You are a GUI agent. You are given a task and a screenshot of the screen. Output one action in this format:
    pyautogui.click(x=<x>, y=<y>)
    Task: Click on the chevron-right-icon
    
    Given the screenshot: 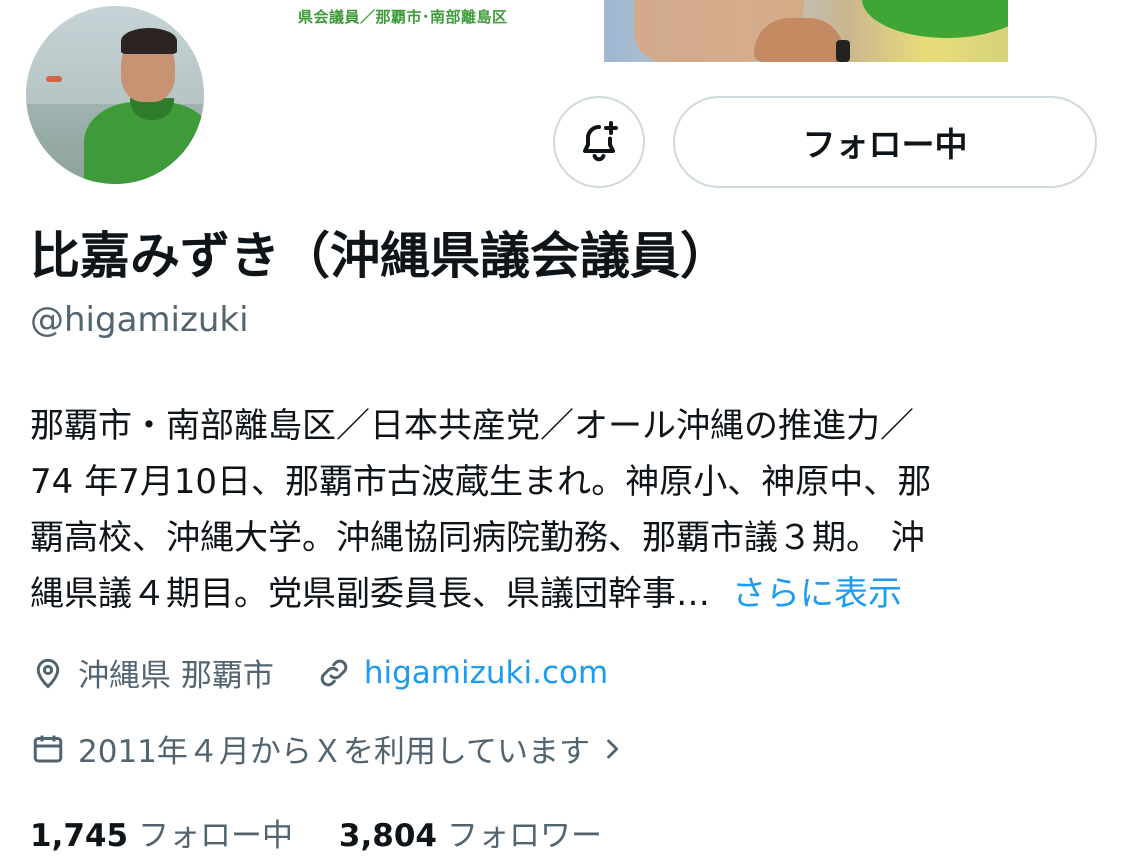 What is the action you would take?
    pyautogui.click(x=613, y=748)
    